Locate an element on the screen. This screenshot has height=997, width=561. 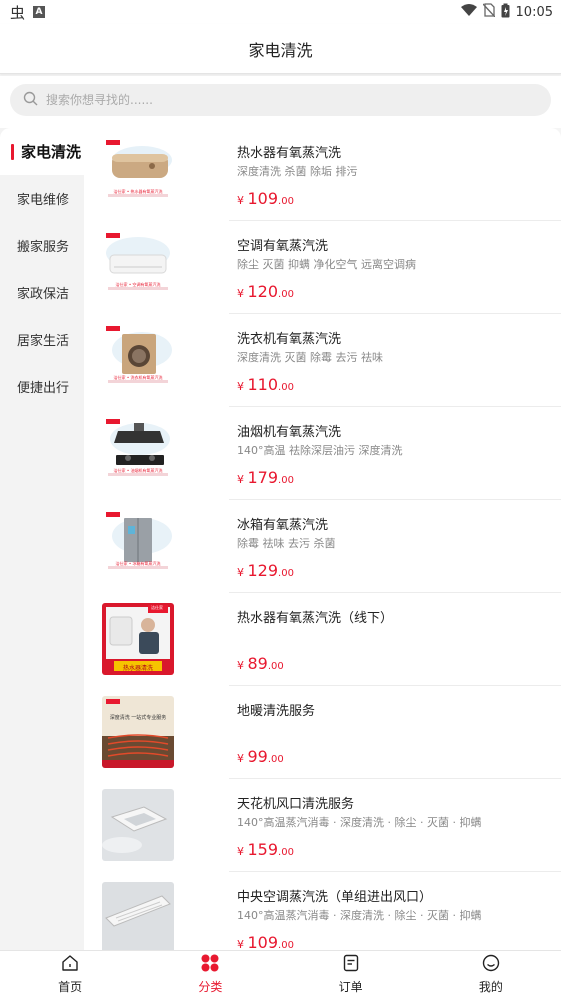
product-name: 热水器有氧蒸汽洗（线下） is located at coordinates (315, 618).